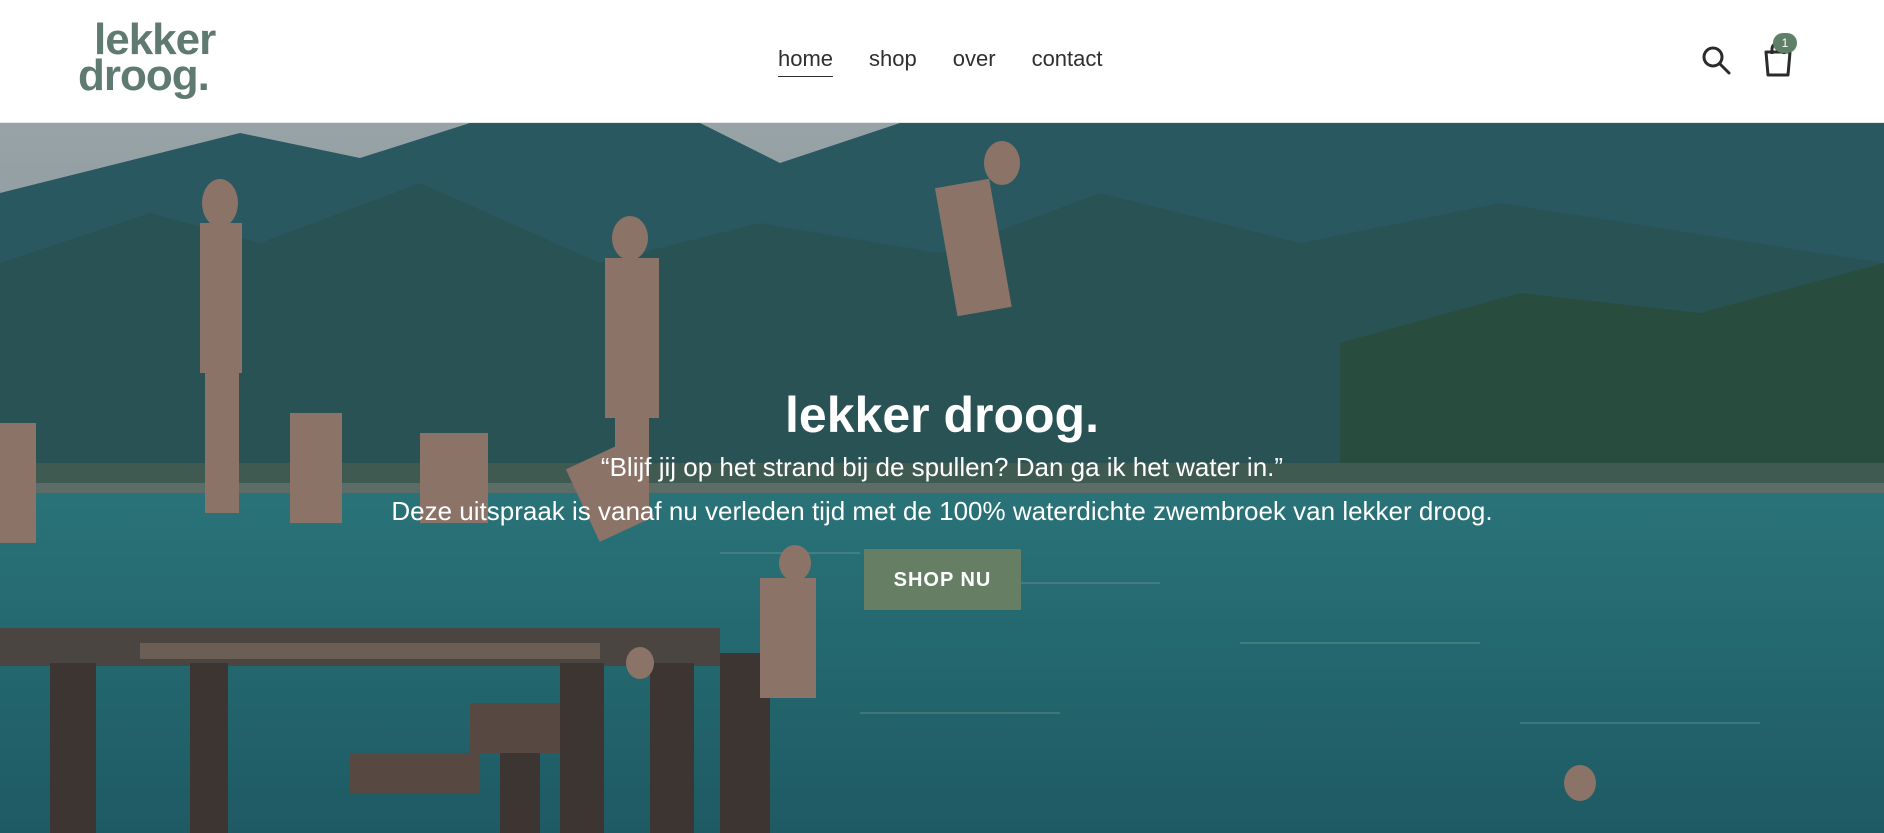 This screenshot has height=833, width=1884. Describe the element at coordinates (942, 414) in the screenshot. I see `hero-title: lekker droog.` at that location.